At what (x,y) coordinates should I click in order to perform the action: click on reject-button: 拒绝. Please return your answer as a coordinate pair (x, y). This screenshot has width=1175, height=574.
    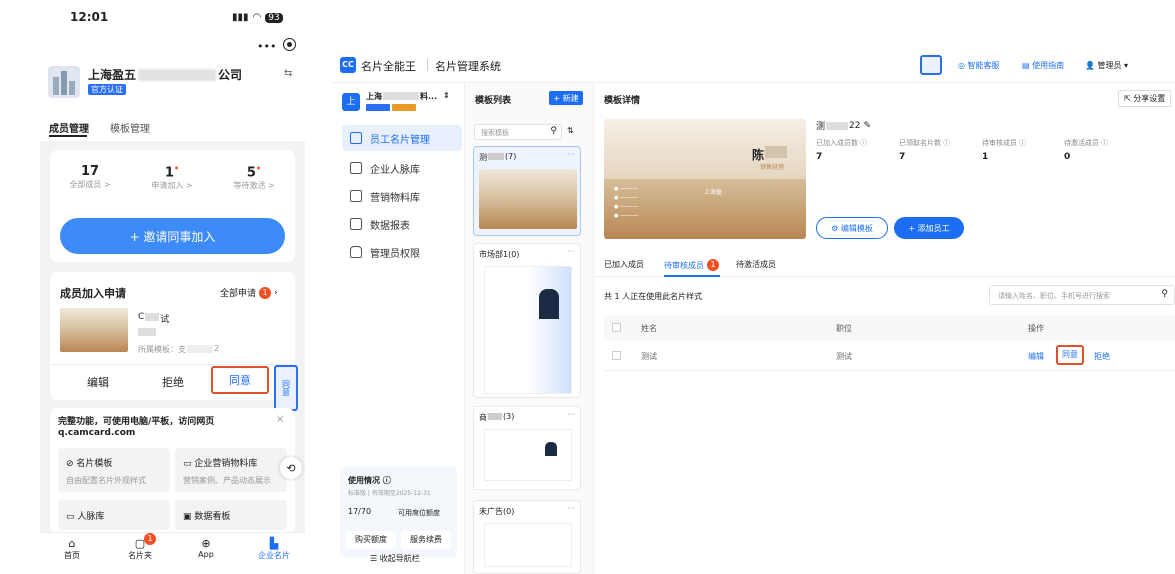
    Looking at the image, I should click on (173, 382).